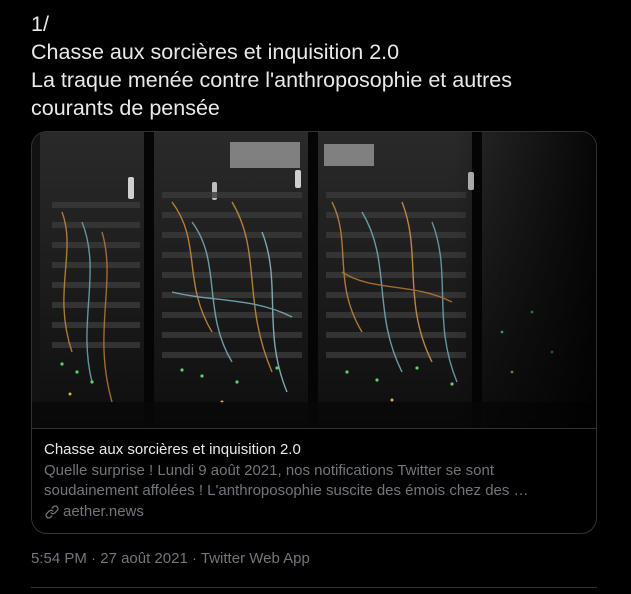 This screenshot has width=631, height=594. Describe the element at coordinates (52, 512) in the screenshot. I see `link-icon` at that location.